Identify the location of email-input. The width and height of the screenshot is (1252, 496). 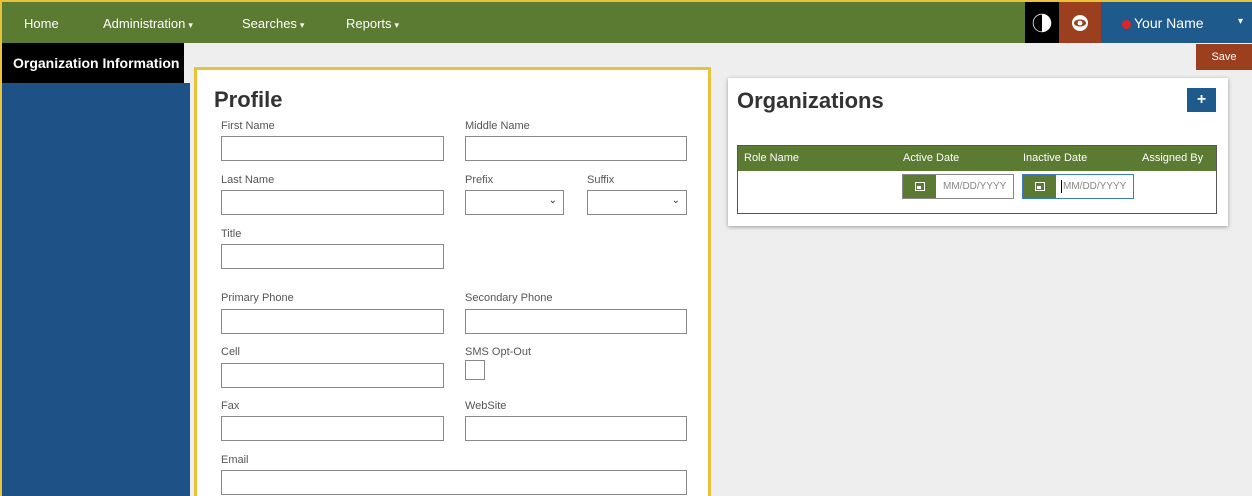
(454, 482).